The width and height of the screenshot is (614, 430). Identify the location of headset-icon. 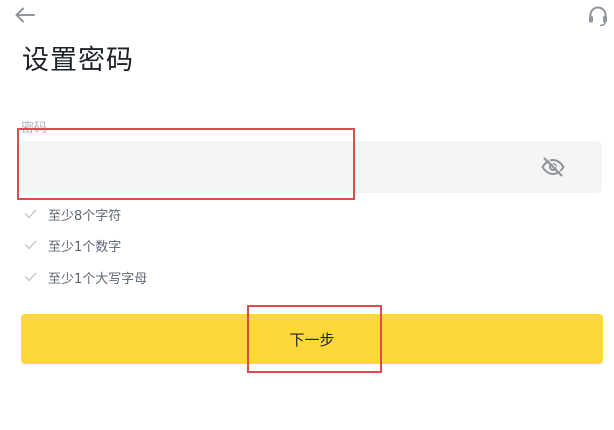
(598, 16).